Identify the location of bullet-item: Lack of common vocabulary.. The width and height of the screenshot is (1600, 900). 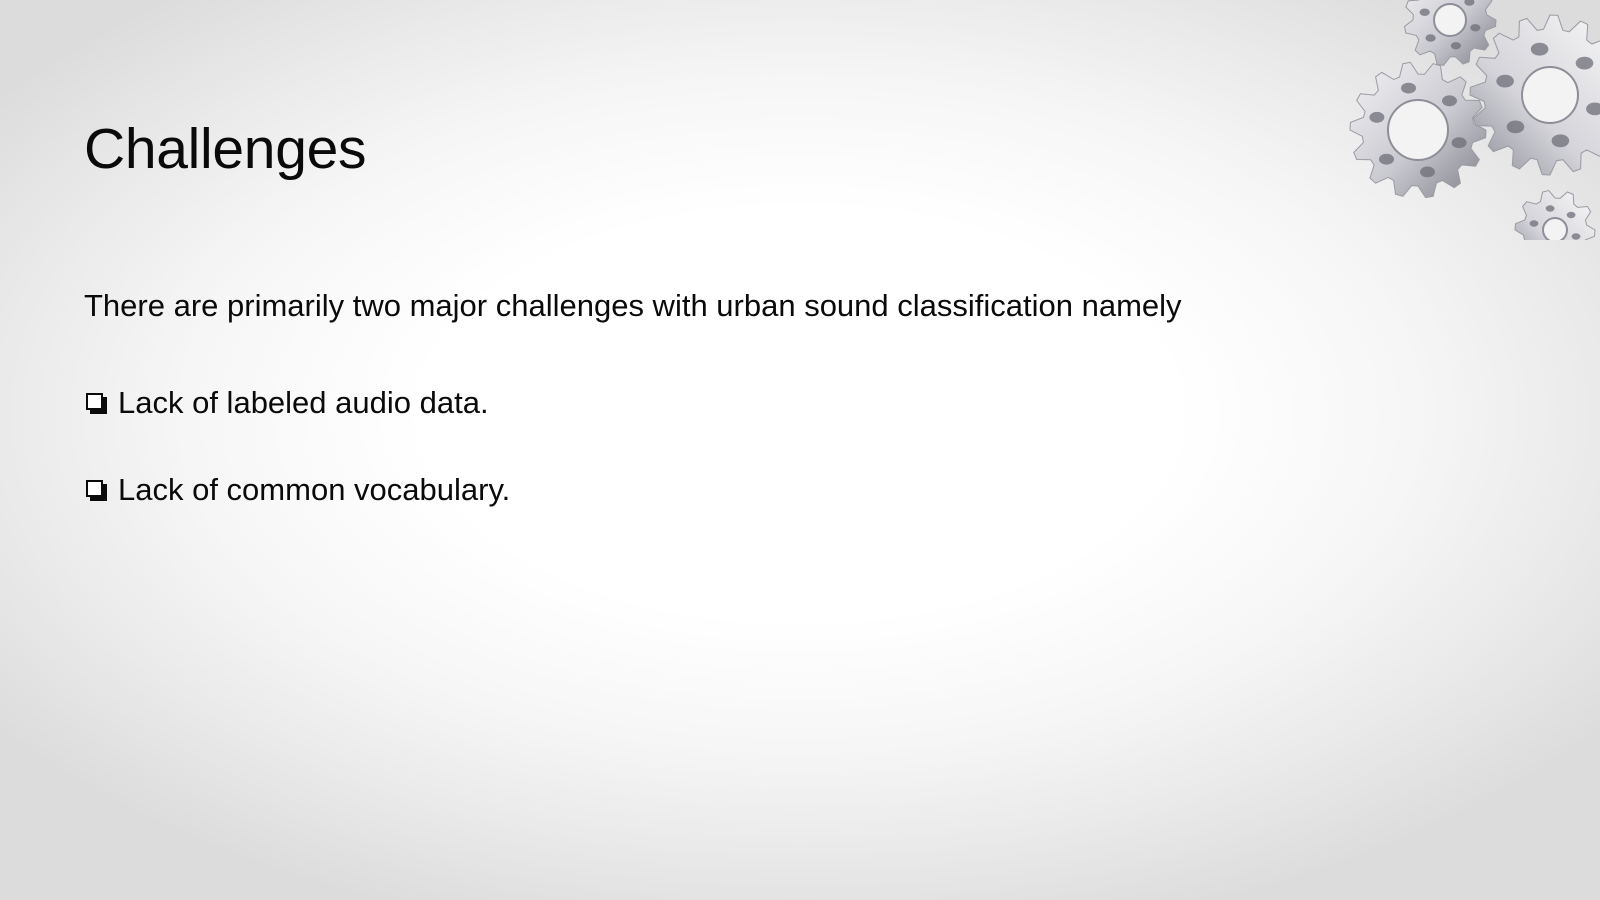
(297, 490).